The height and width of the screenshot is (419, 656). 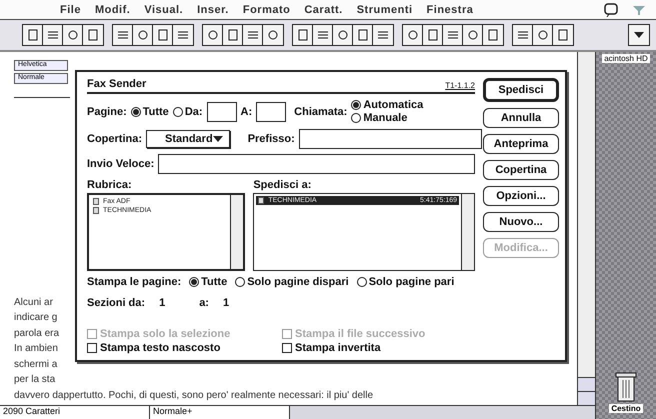 I want to click on radio-option: Manuale, so click(x=387, y=118).